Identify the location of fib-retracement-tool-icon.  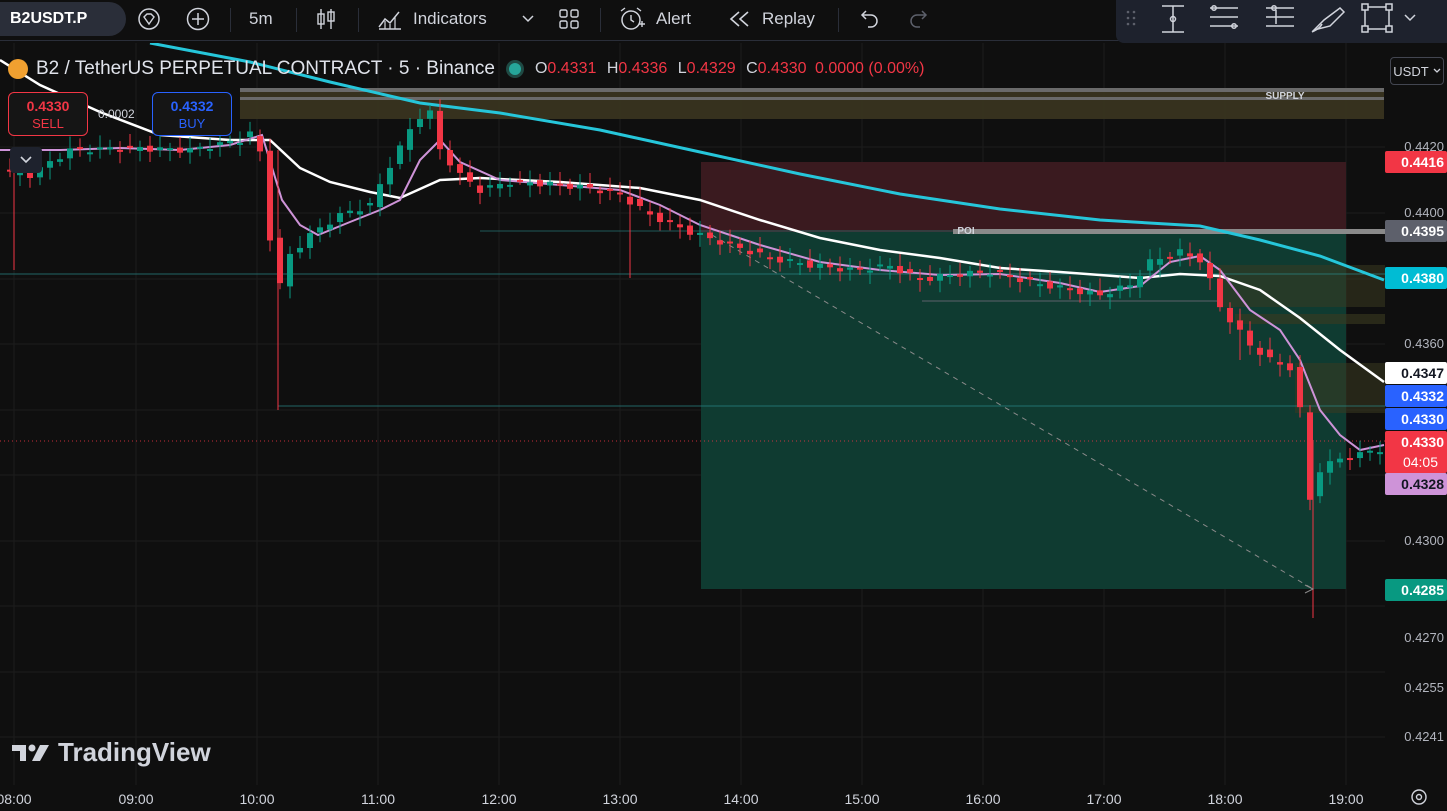
(1224, 17).